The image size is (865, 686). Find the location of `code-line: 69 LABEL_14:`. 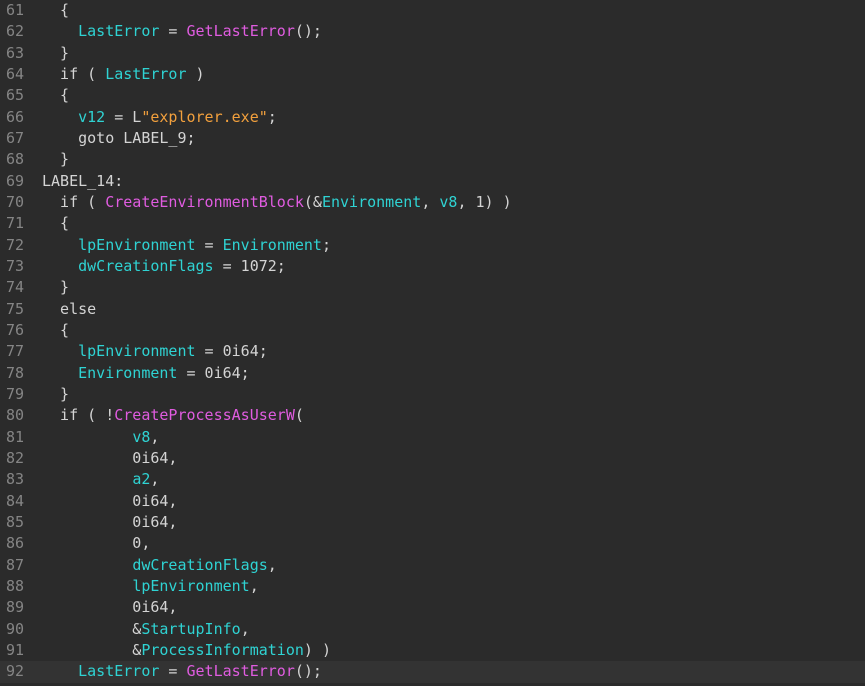

code-line: 69 LABEL_14: is located at coordinates (432, 181).